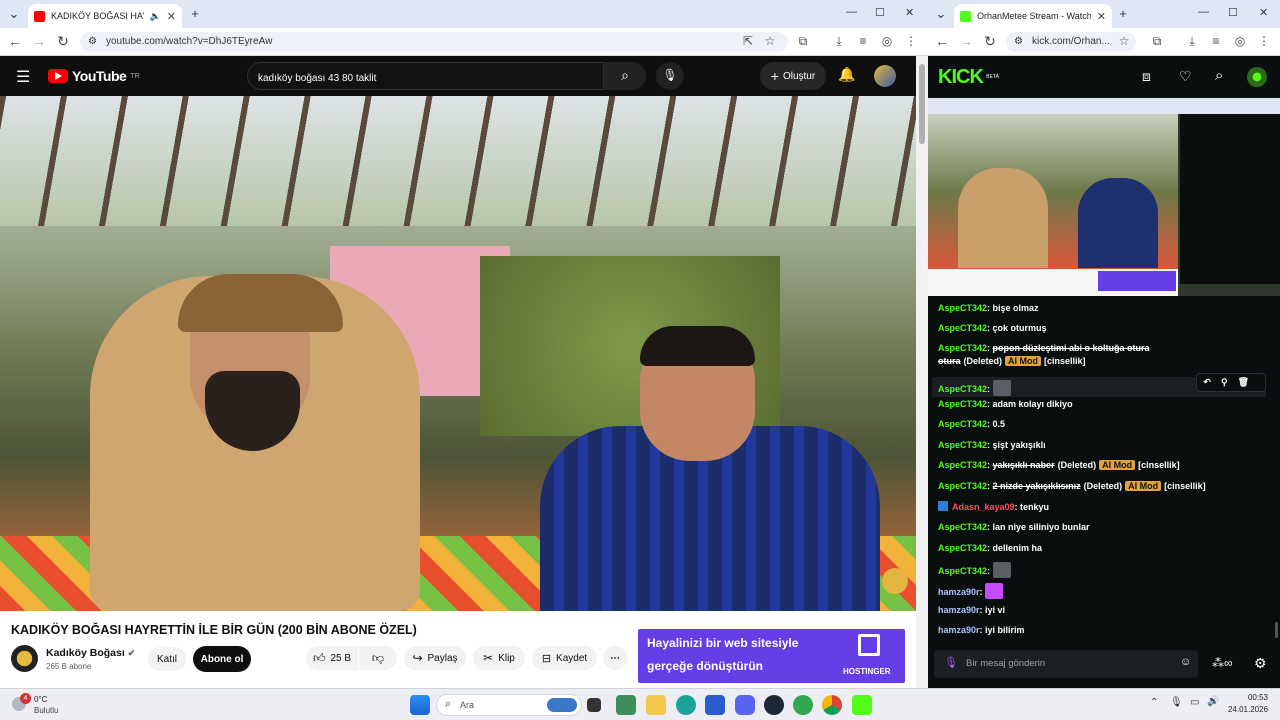 Image resolution: width=1280 pixels, height=720 pixels. I want to click on channel-watermark-logo, so click(895, 581).